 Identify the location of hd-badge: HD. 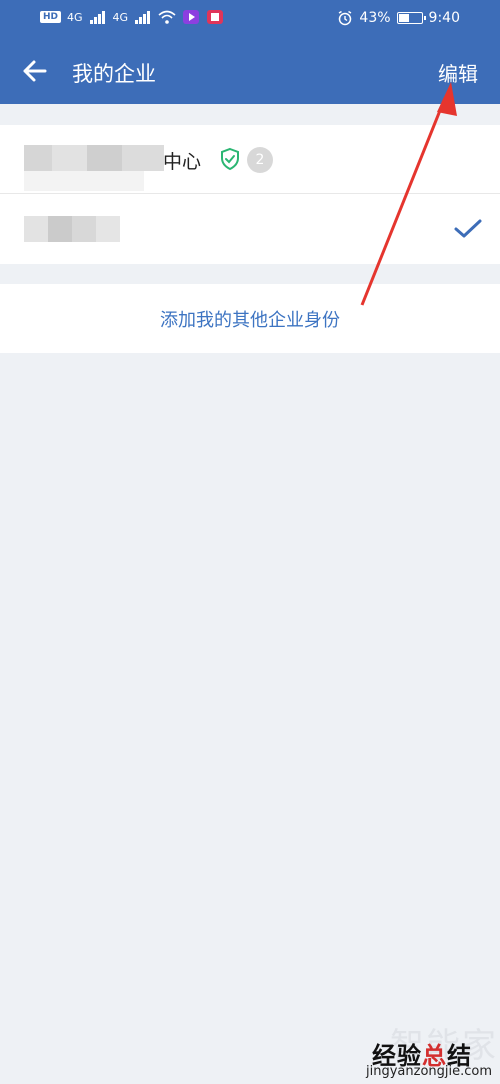
(51, 17).